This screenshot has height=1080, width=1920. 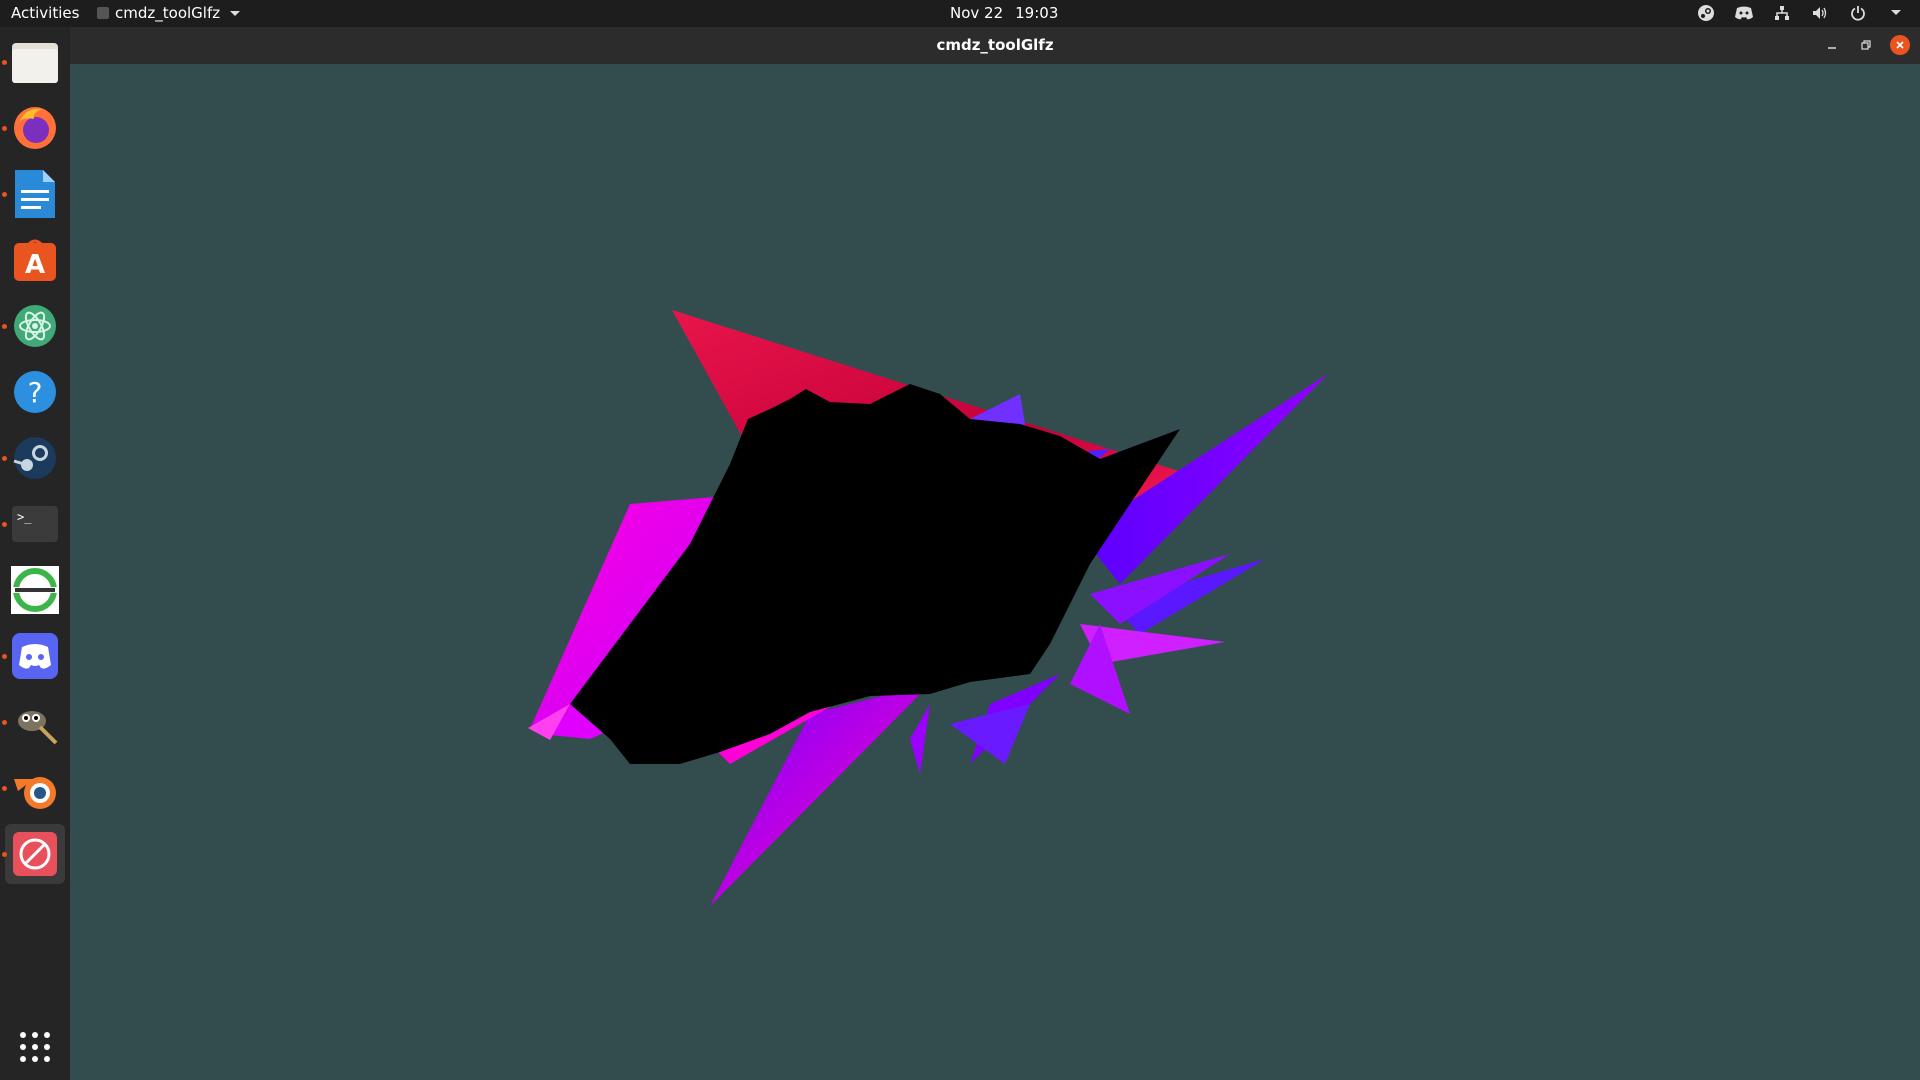 I want to click on ring-icon, so click(x=35, y=590).